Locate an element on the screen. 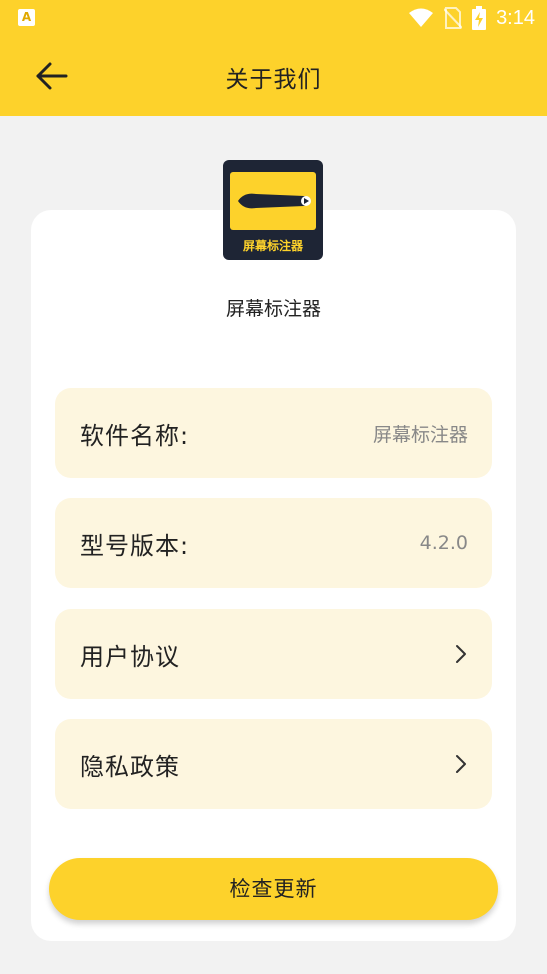 The image size is (547, 974). row-user-agreement: 用户协议 is located at coordinates (273, 654).